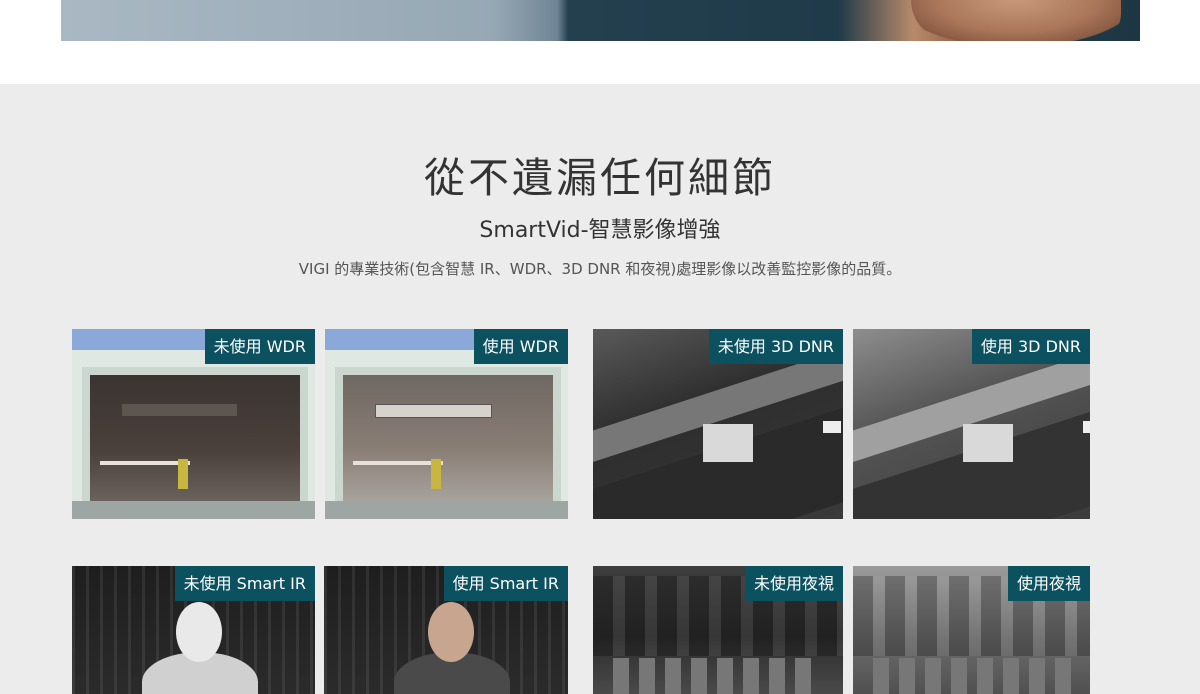  What do you see at coordinates (793, 583) in the screenshot?
I see `night-vision-off-label: 未使用夜視` at bounding box center [793, 583].